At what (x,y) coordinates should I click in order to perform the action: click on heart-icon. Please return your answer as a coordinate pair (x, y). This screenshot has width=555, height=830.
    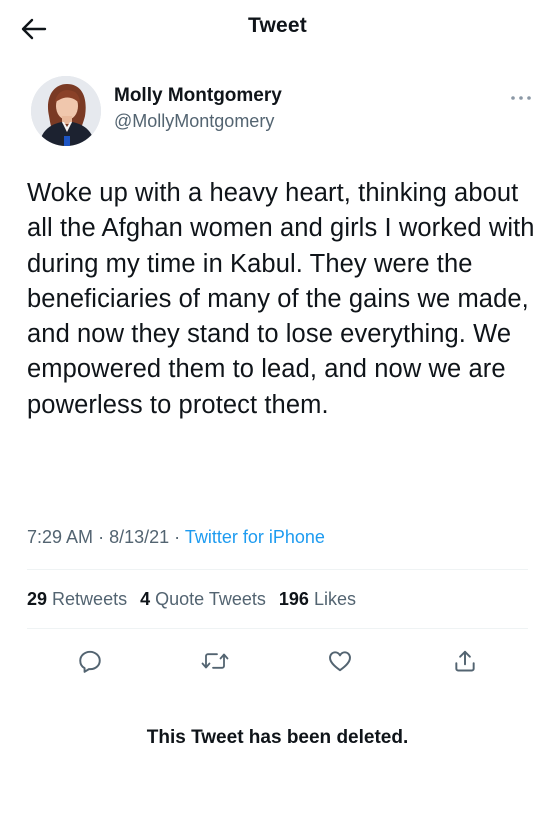
    Looking at the image, I should click on (340, 661).